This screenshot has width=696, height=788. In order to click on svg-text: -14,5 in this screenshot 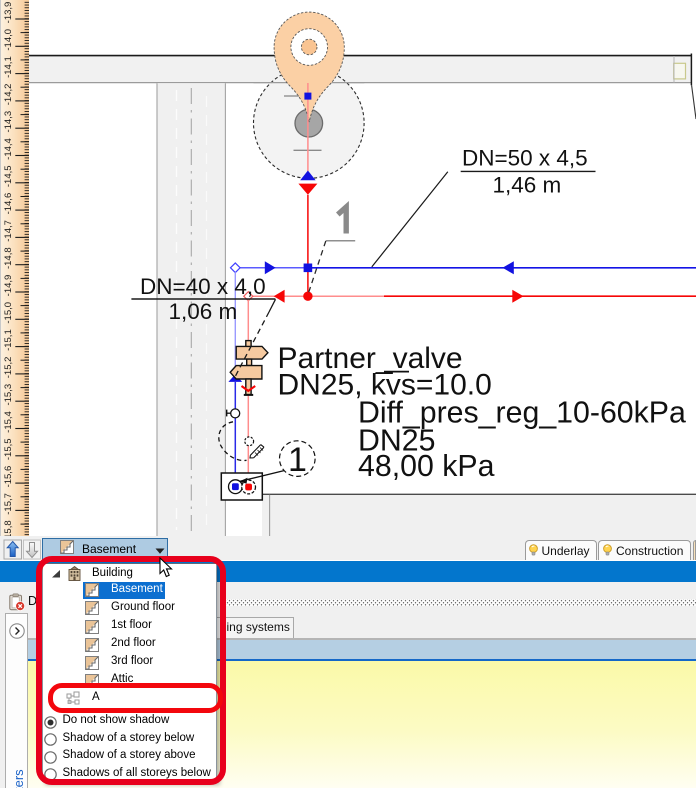, I will do `click(8, 176)`.